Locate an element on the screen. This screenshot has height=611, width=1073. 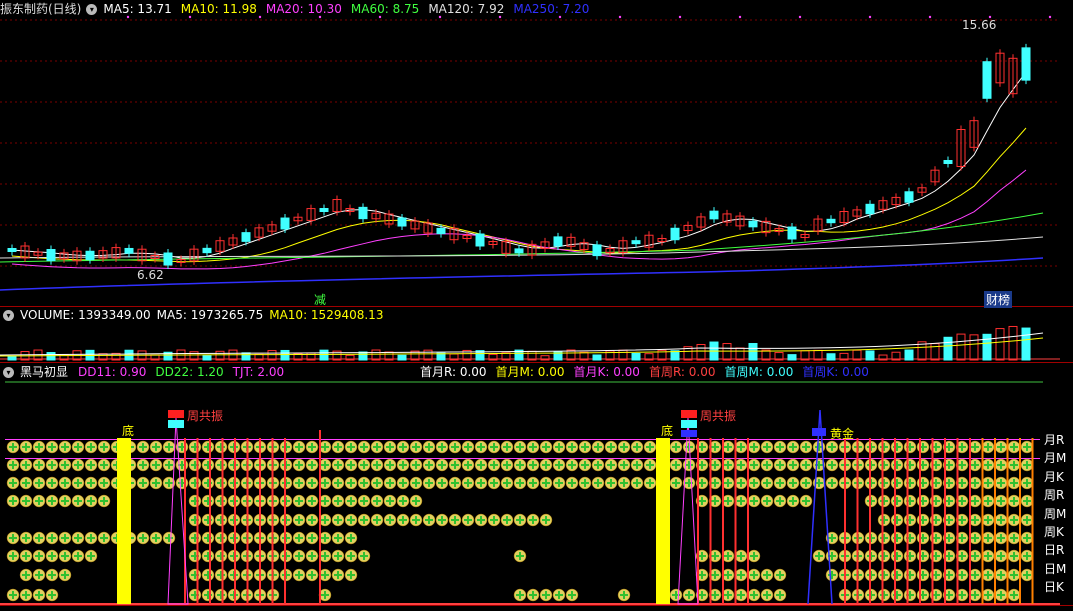
row-label-5: 周K is located at coordinates (1054, 532).